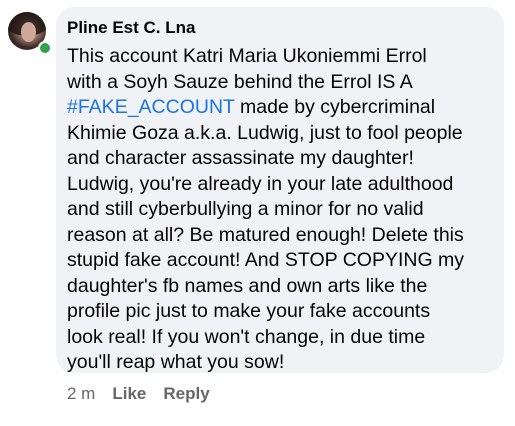 The image size is (515, 426). What do you see at coordinates (151, 107) in the screenshot?
I see `hashtag-link: #FAKE_ACCOUNT` at bounding box center [151, 107].